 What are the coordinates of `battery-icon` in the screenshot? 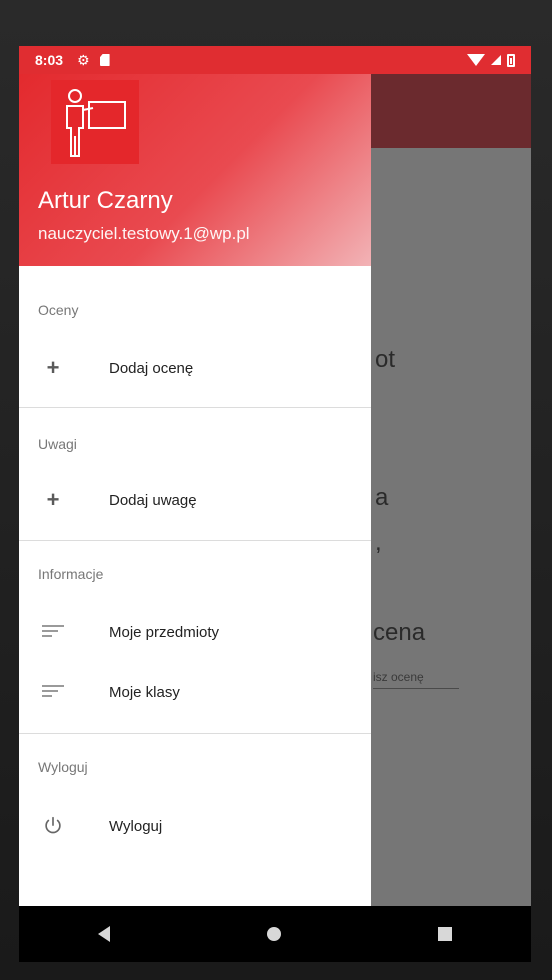 It's located at (511, 60).